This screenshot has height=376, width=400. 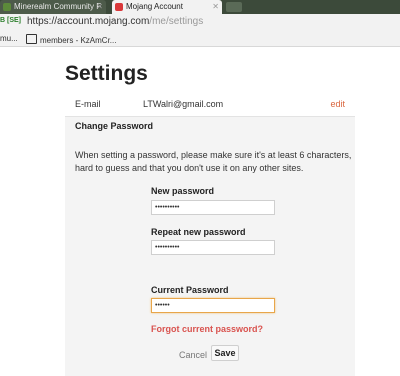 What do you see at coordinates (7, 7) in the screenshot?
I see `minerealm-favicon-icon` at bounding box center [7, 7].